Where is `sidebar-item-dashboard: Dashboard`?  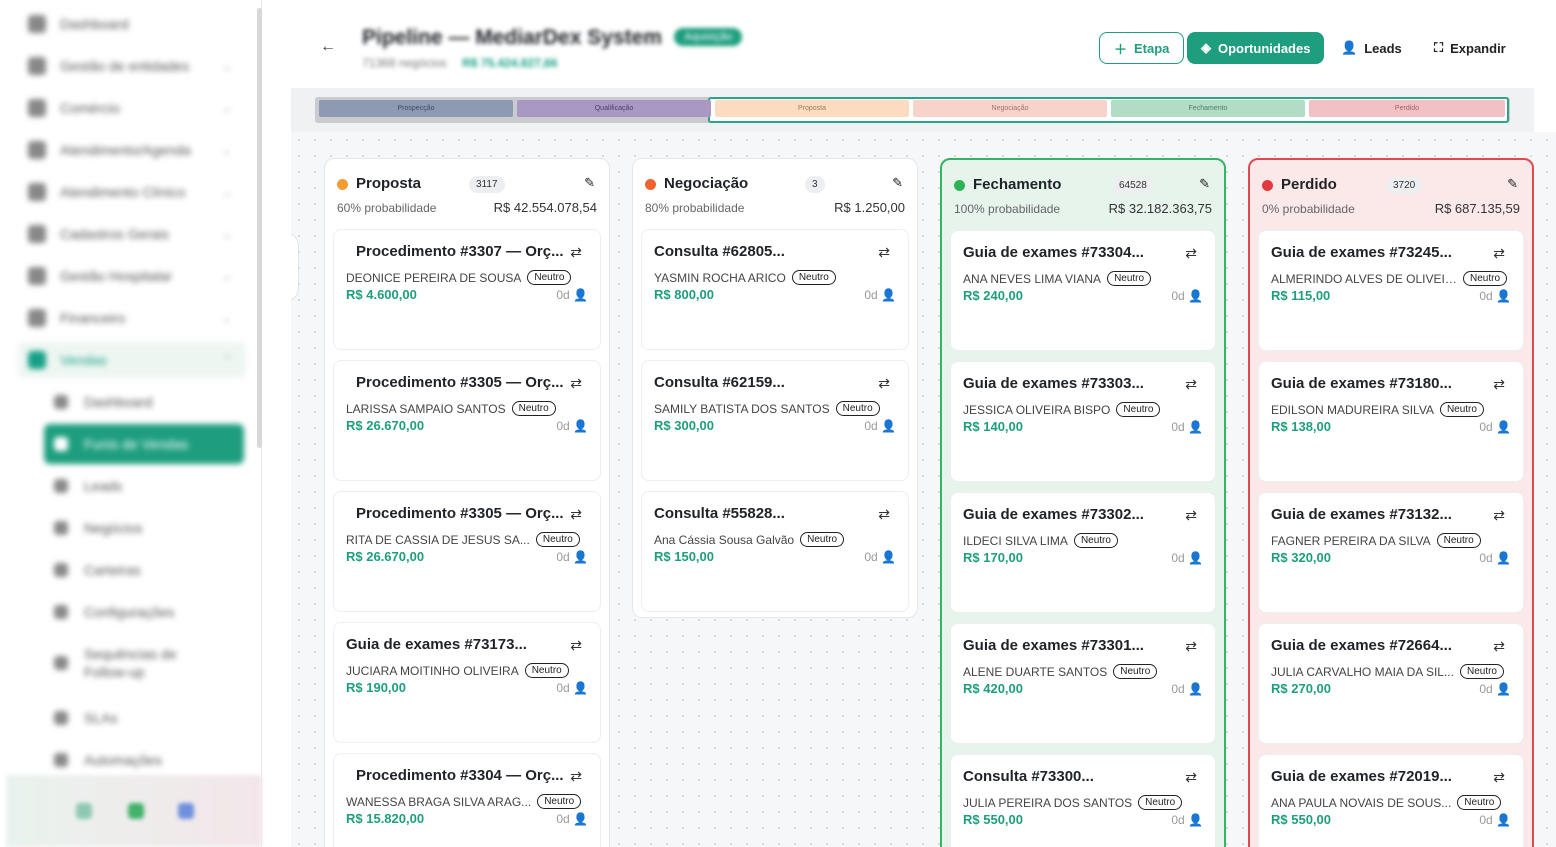 sidebar-item-dashboard: Dashboard is located at coordinates (132, 24).